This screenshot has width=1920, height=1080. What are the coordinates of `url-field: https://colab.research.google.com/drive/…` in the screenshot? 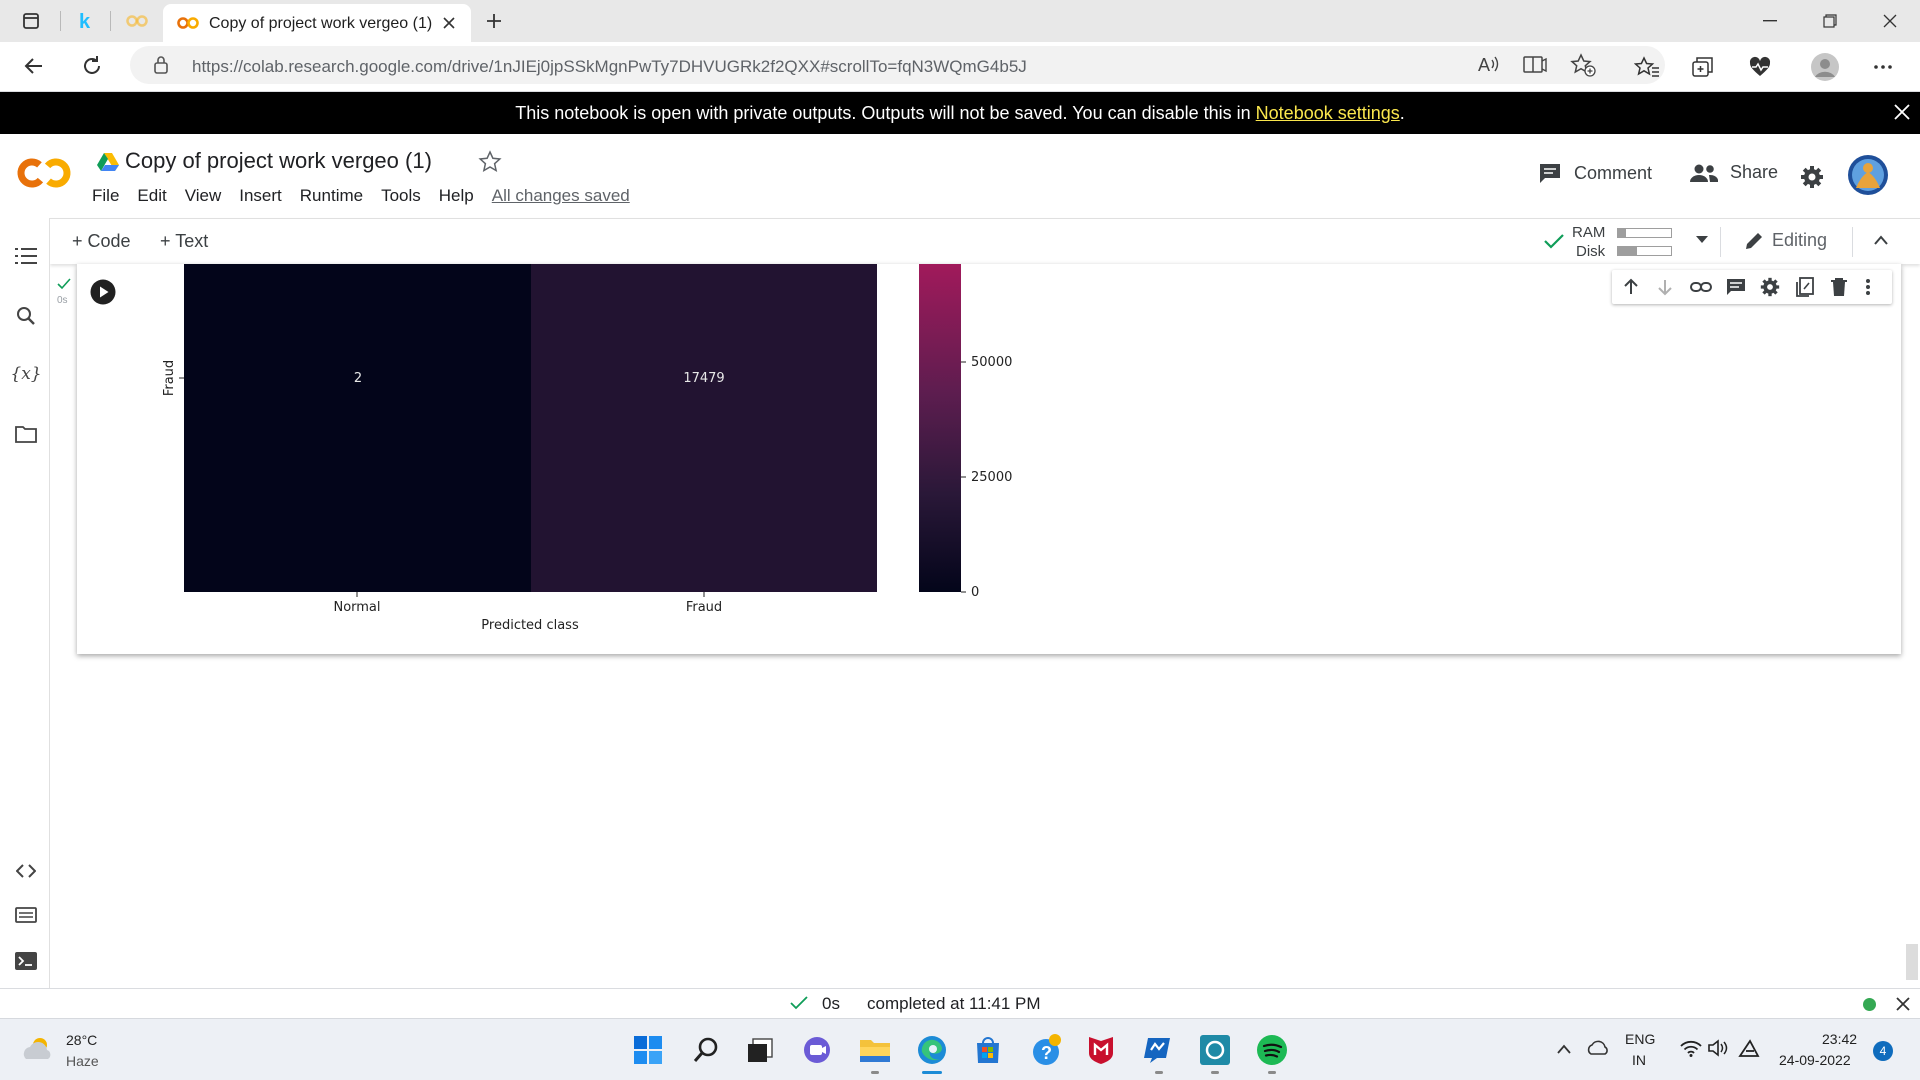 It's located at (897, 65).